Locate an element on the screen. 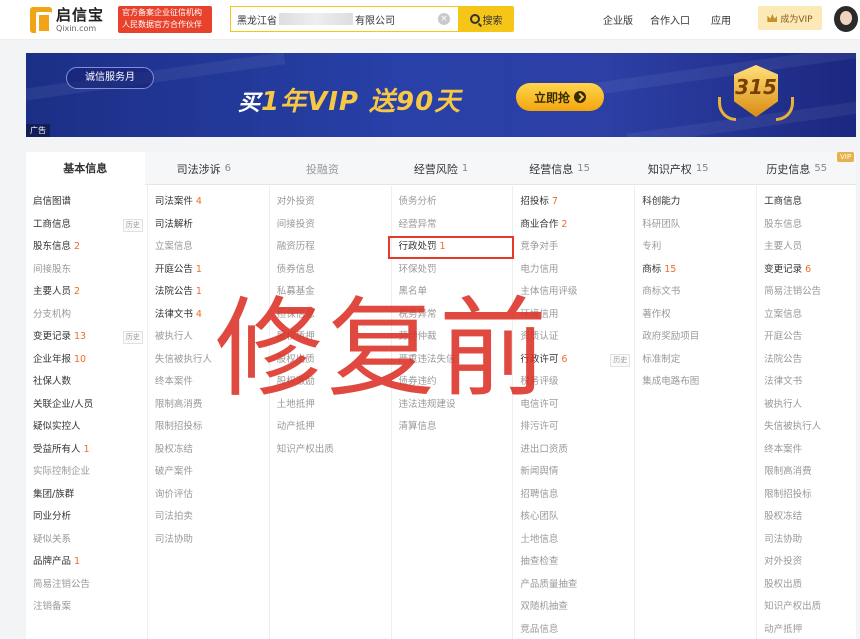  category-item: 集团/族群 is located at coordinates (86, 495).